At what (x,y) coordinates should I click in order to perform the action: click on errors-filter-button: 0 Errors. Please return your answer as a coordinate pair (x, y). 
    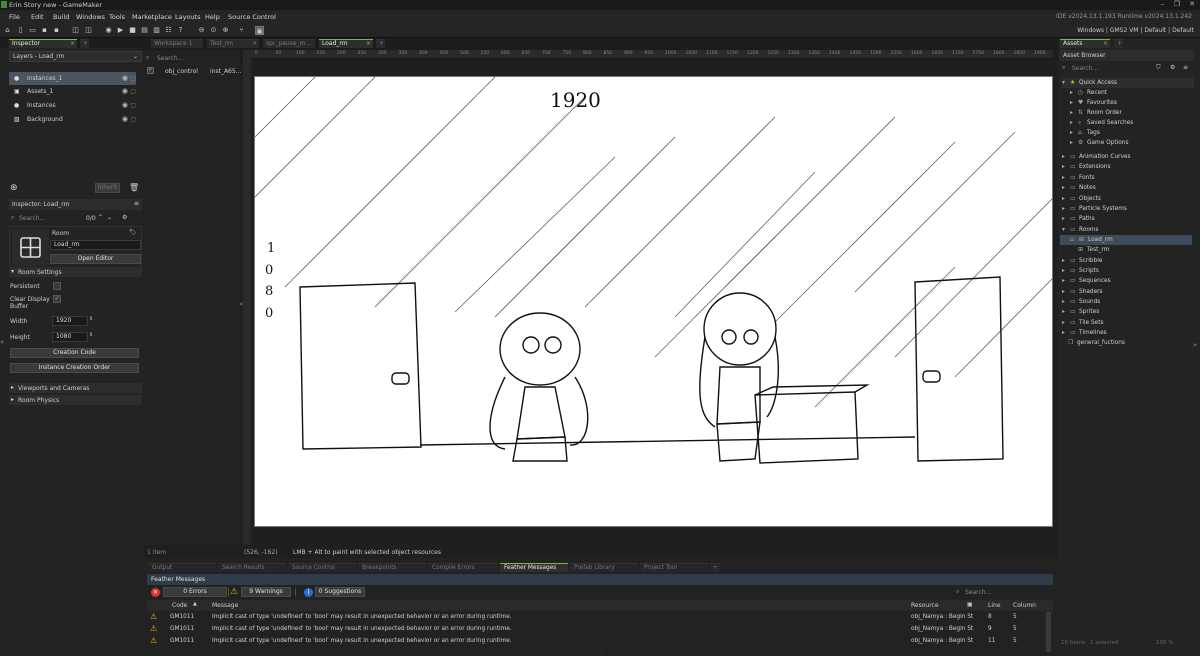
    Looking at the image, I should click on (195, 592).